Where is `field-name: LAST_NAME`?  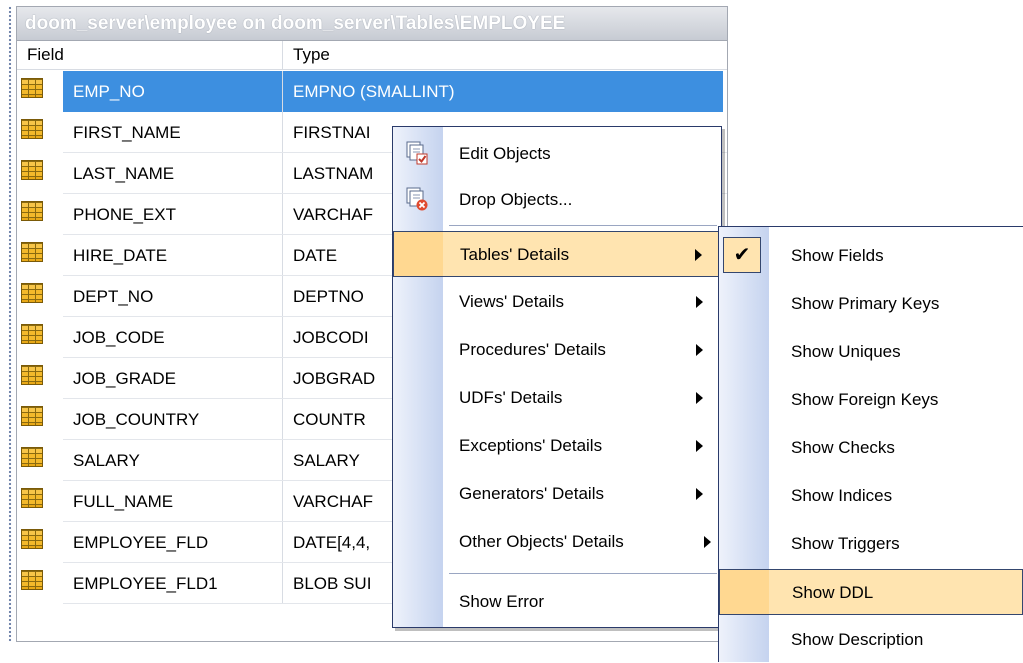 field-name: LAST_NAME is located at coordinates (173, 173).